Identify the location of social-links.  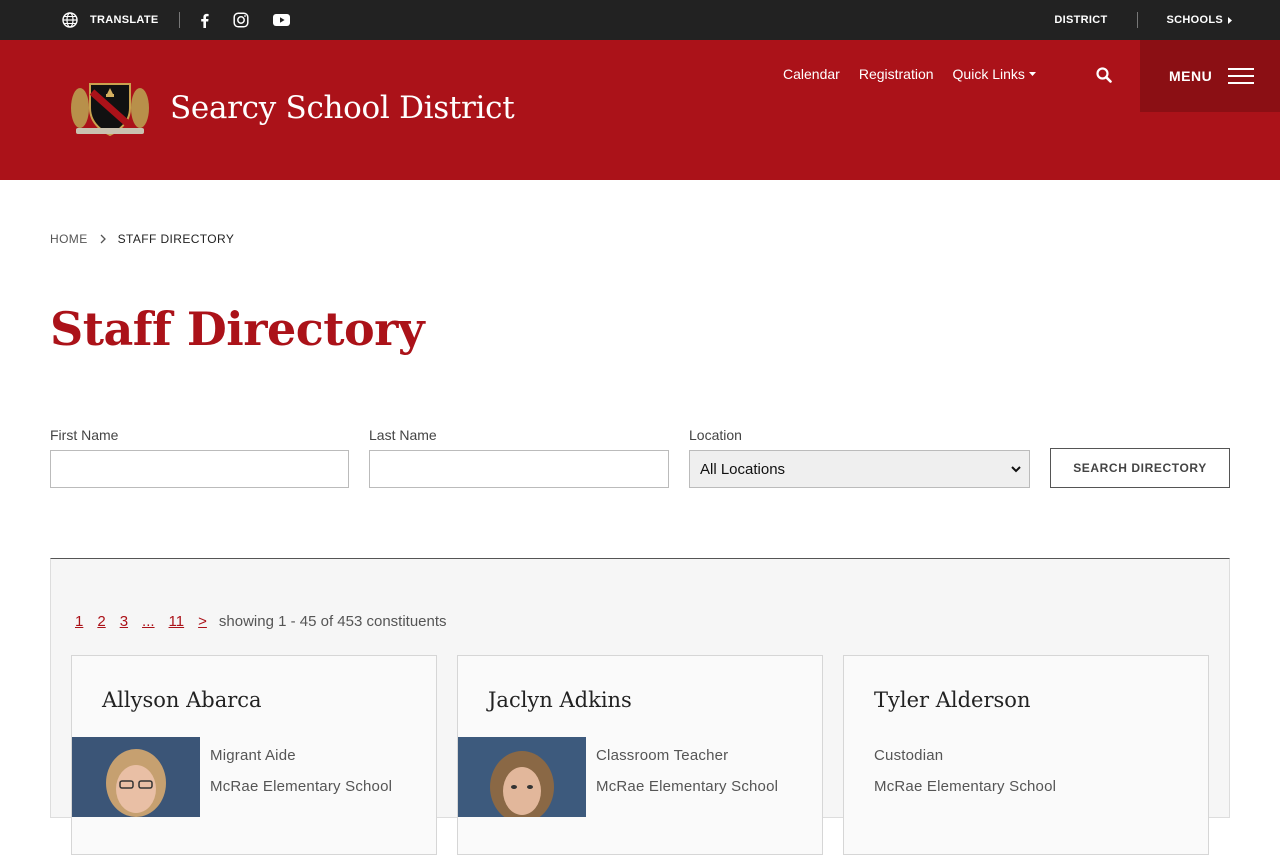
(245, 20).